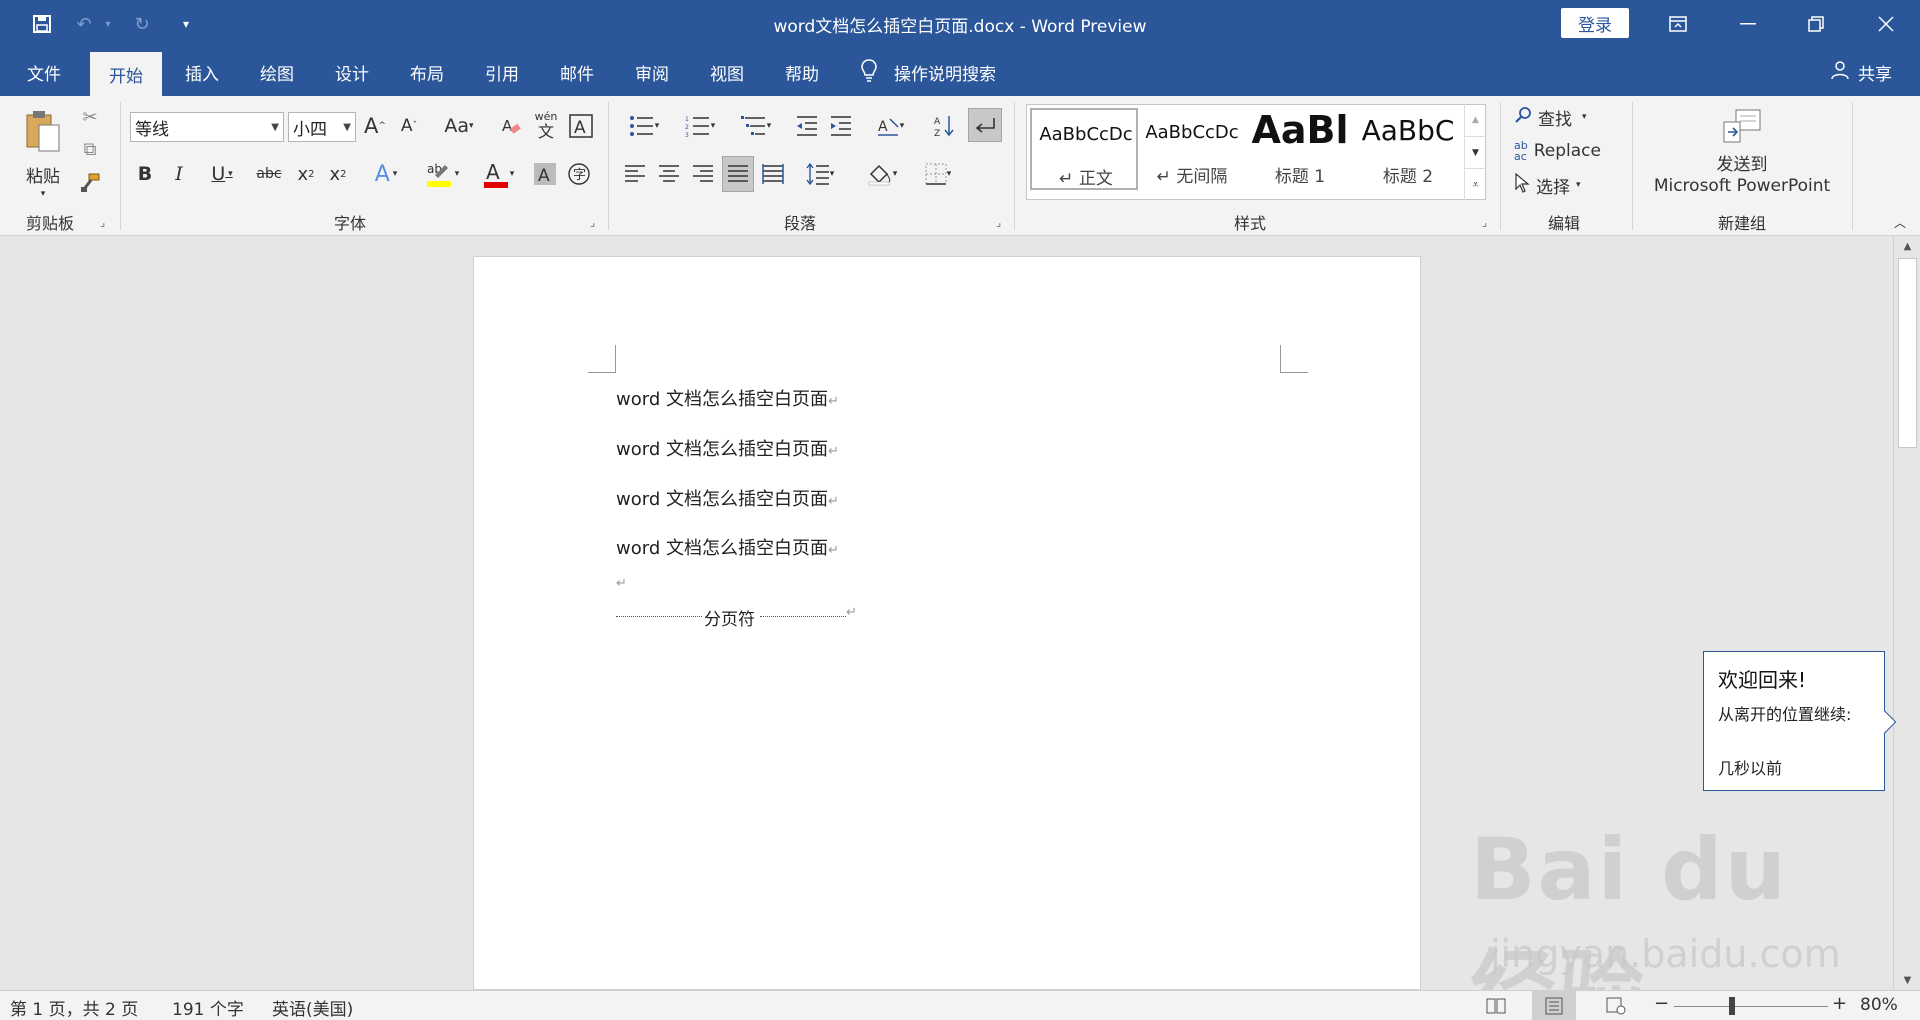 This screenshot has width=1920, height=1020. I want to click on distributed-icon, so click(773, 174).